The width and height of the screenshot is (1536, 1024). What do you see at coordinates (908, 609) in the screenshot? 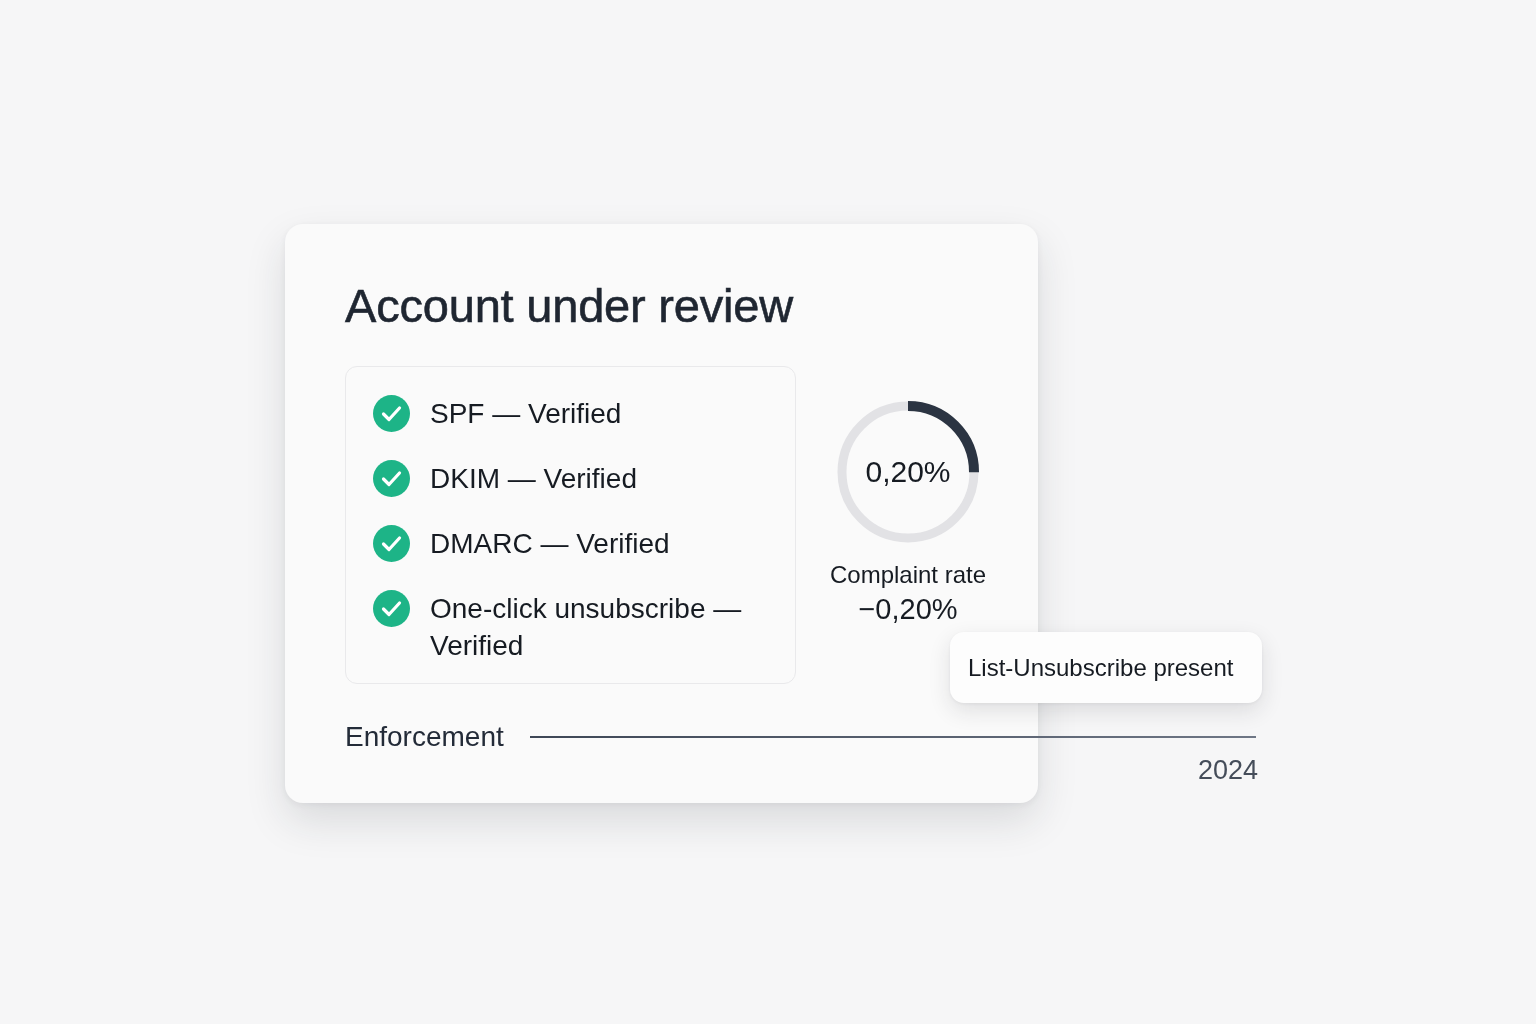
I see `gauge-change: −0,20%` at bounding box center [908, 609].